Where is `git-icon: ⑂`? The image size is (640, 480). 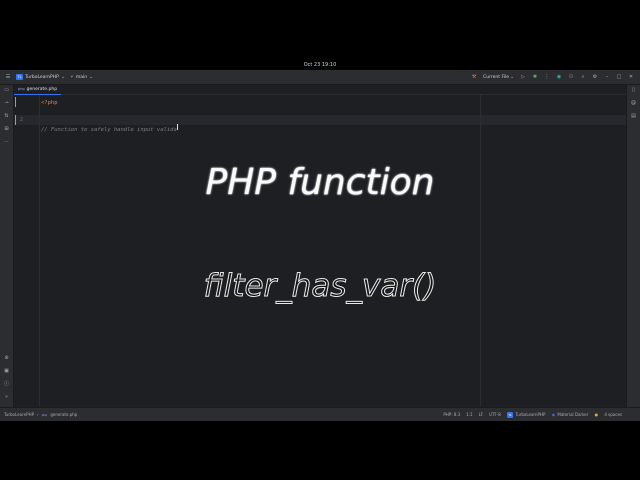 git-icon: ⑂ is located at coordinates (7, 397).